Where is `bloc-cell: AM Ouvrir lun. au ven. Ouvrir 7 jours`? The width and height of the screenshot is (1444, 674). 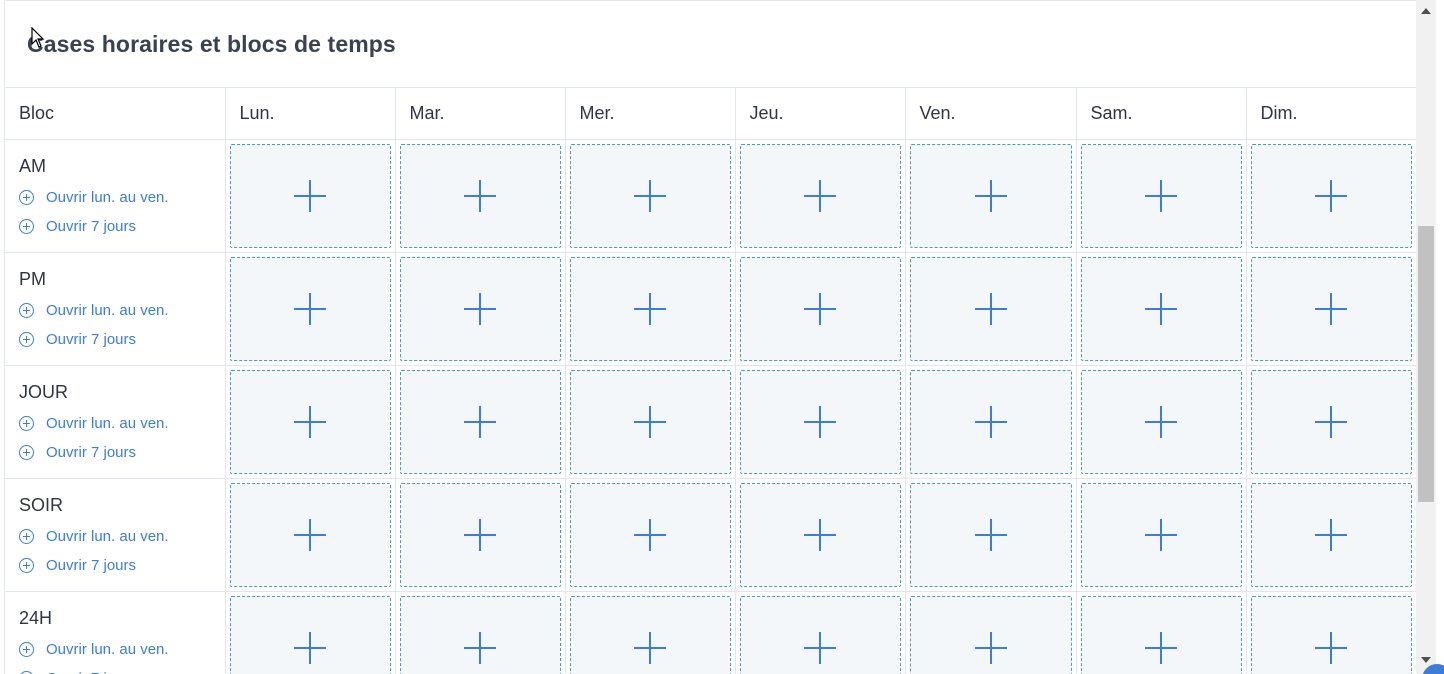
bloc-cell: AM Ouvrir lun. au ven. Ouvrir 7 jours is located at coordinates (115, 196).